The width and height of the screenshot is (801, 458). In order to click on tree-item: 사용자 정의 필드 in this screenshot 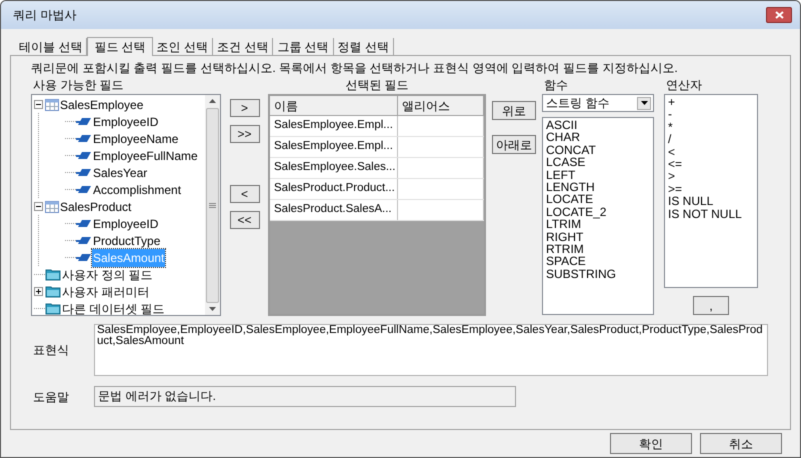, I will do `click(107, 275)`.